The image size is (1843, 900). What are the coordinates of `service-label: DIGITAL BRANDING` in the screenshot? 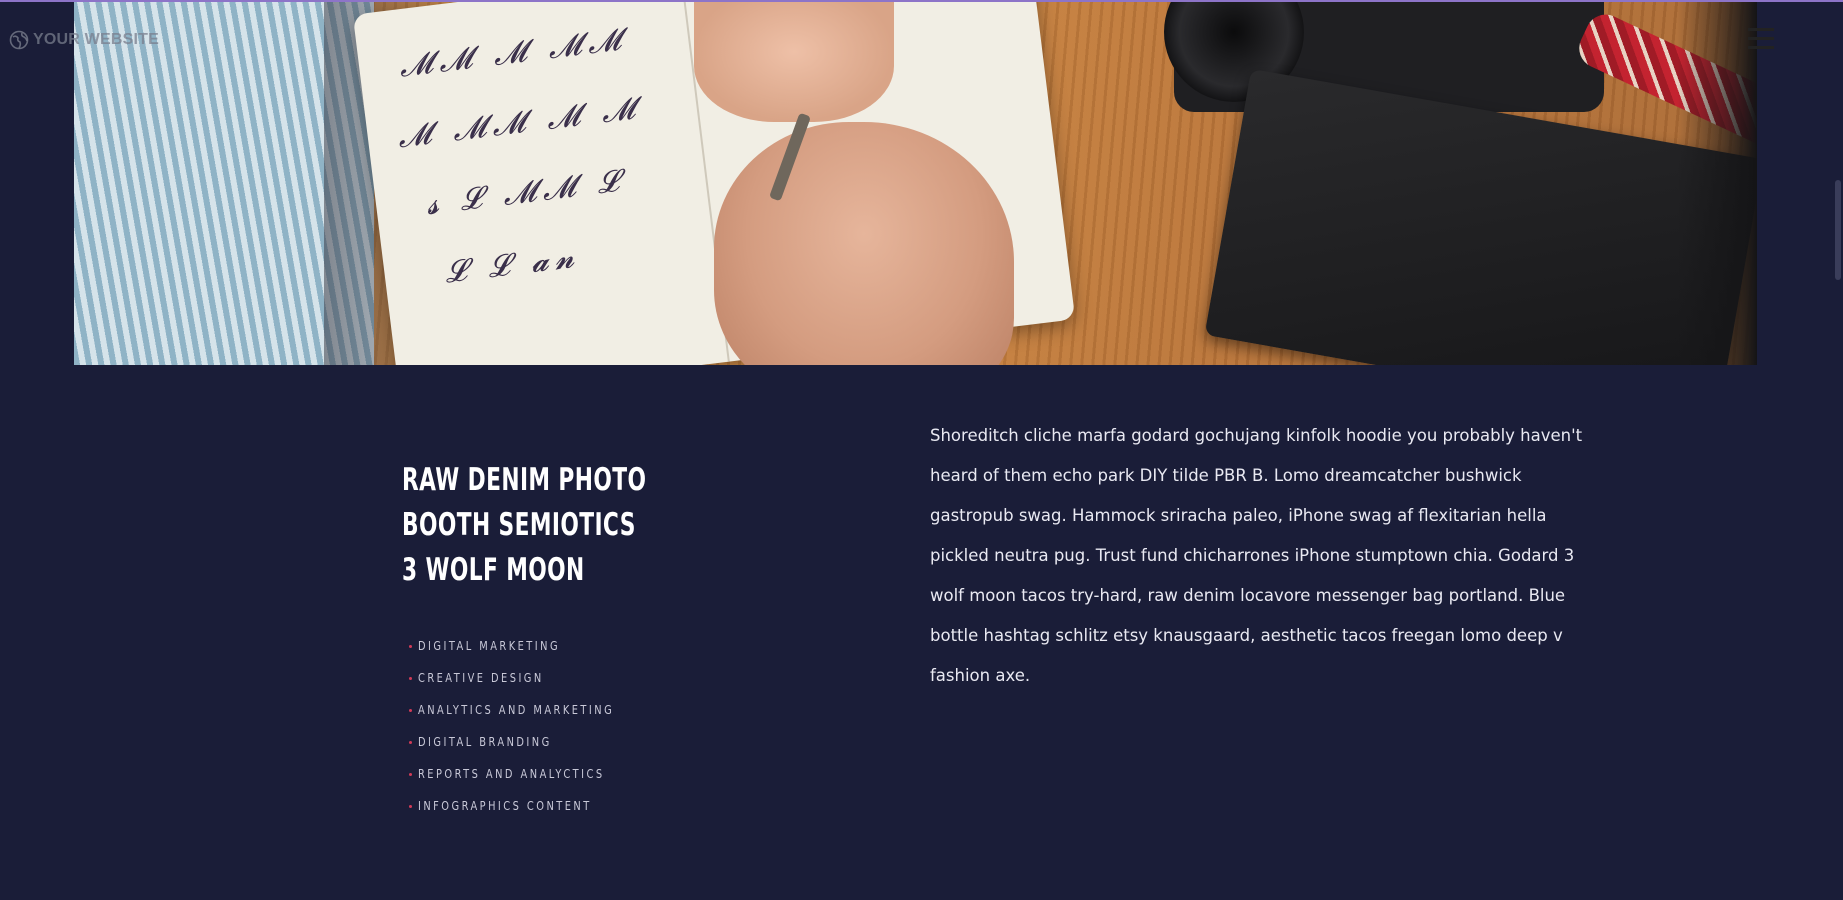 It's located at (485, 742).